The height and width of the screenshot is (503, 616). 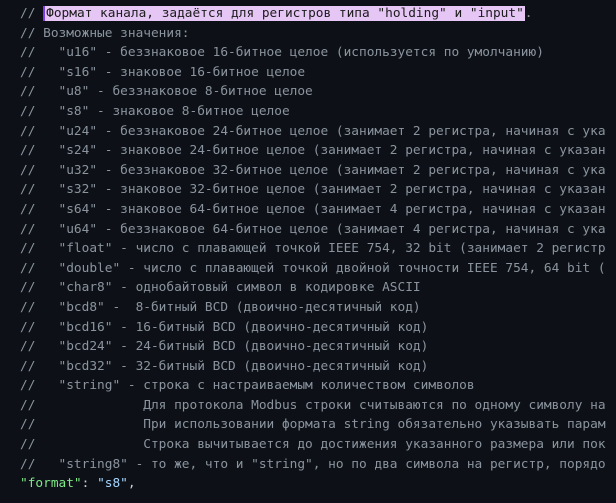 What do you see at coordinates (51, 484) in the screenshot?
I see `json-key: "format"` at bounding box center [51, 484].